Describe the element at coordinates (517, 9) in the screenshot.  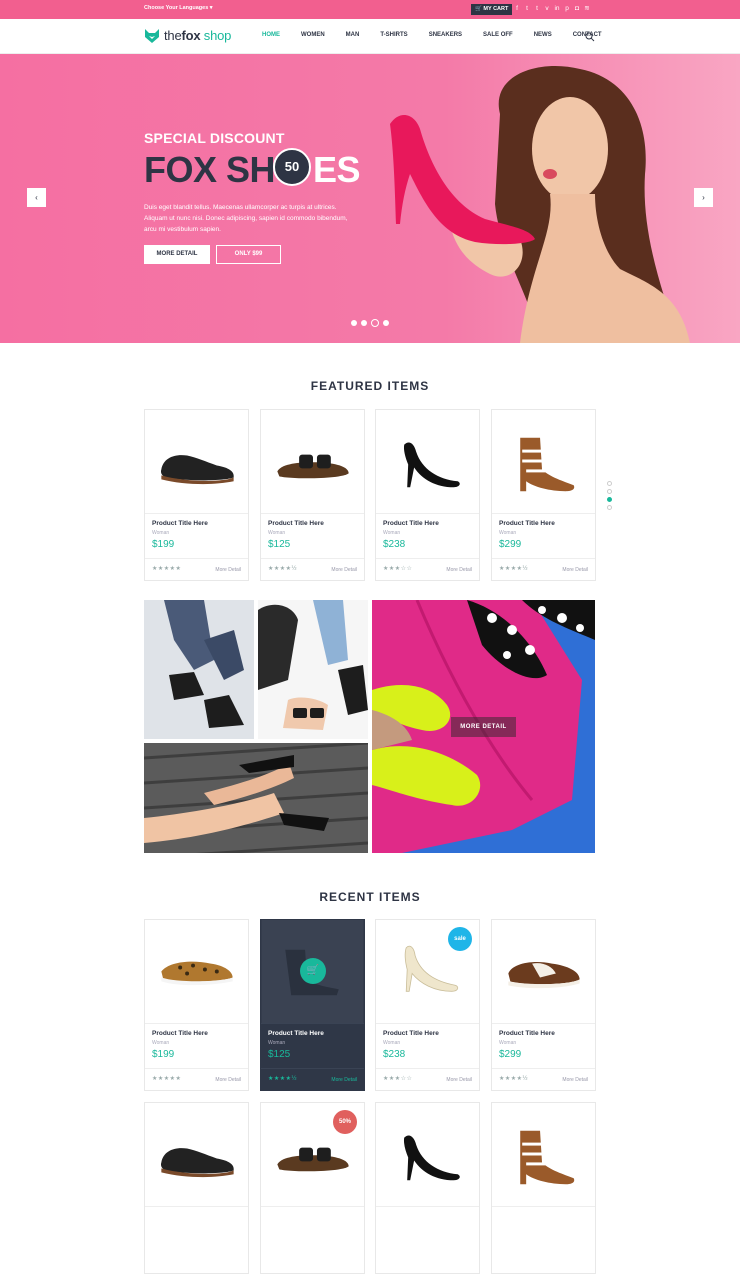
I see `facebook-icon: f` at that location.